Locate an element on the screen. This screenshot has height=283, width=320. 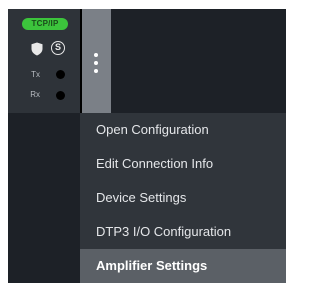
rx-label: Rx is located at coordinates (35, 94).